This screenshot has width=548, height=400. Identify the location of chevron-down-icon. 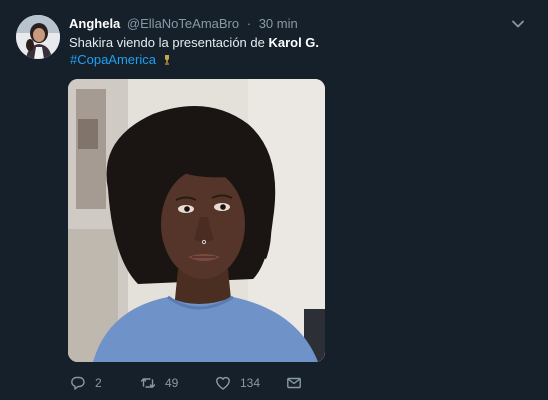
(518, 24).